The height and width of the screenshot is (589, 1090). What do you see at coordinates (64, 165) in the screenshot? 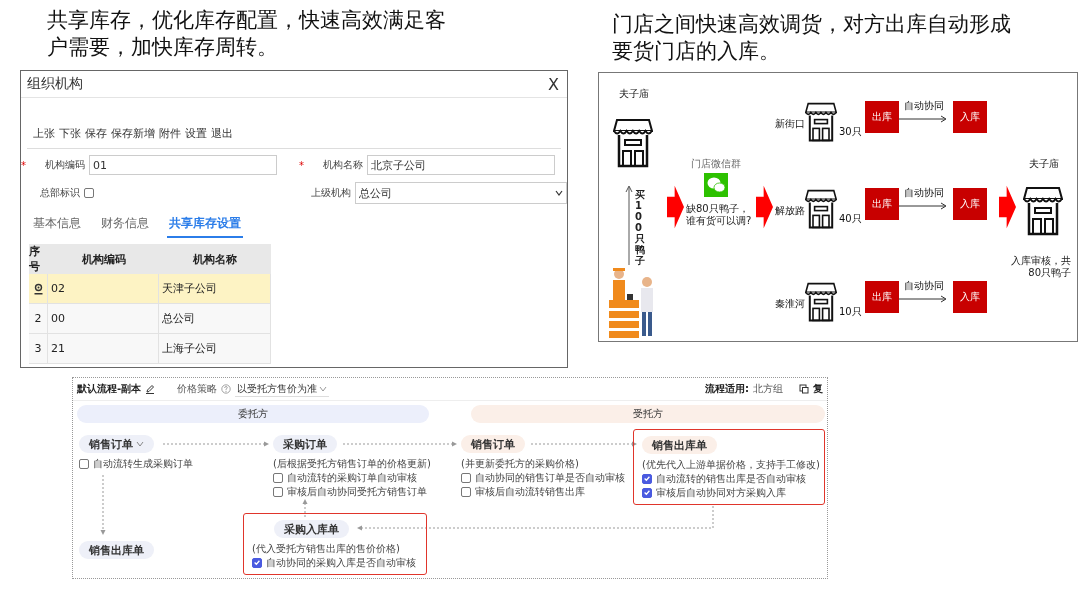
I see `field-label: 机构编码` at bounding box center [64, 165].